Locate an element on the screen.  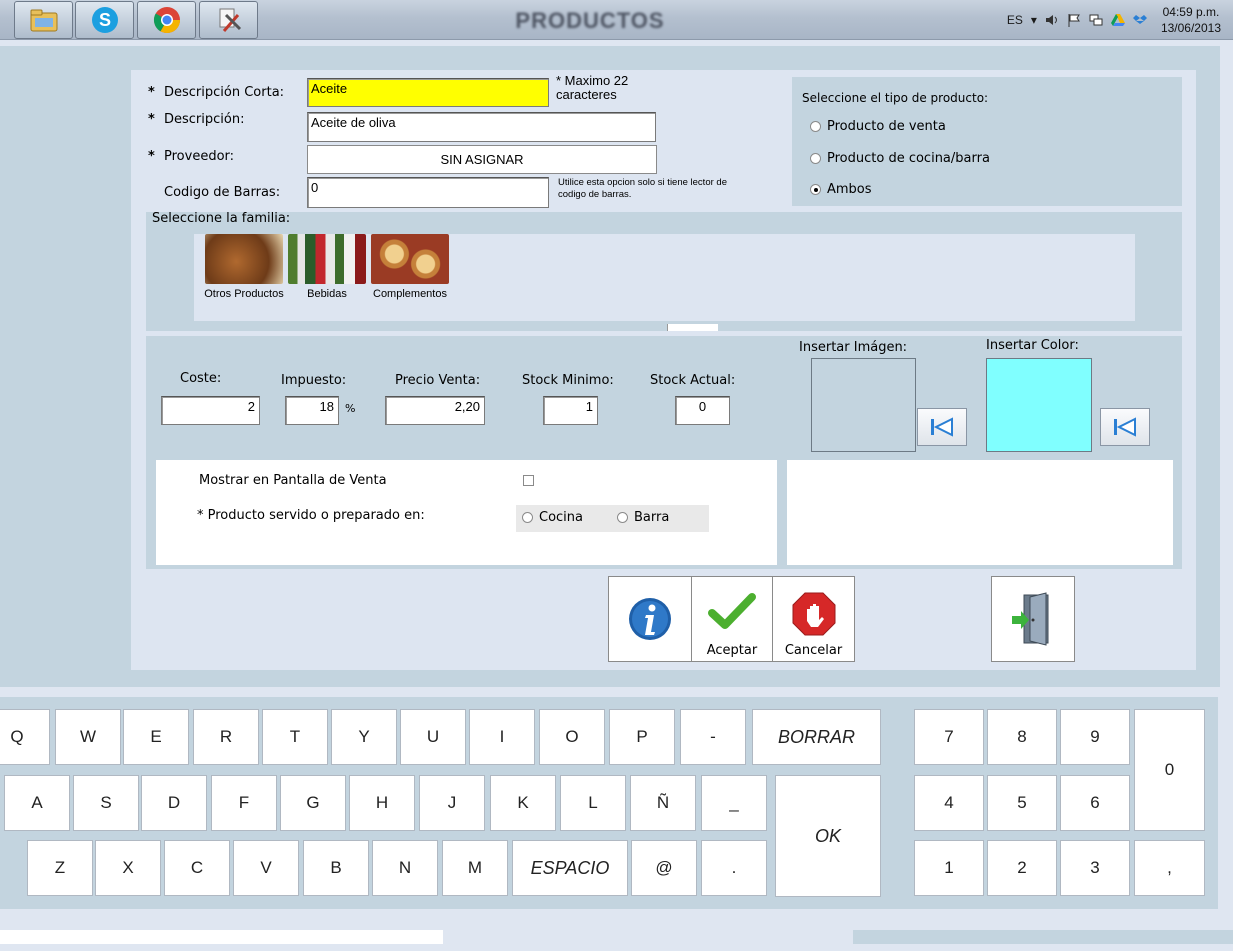
radio-product-sale: Producto de venta is located at coordinates (878, 126).